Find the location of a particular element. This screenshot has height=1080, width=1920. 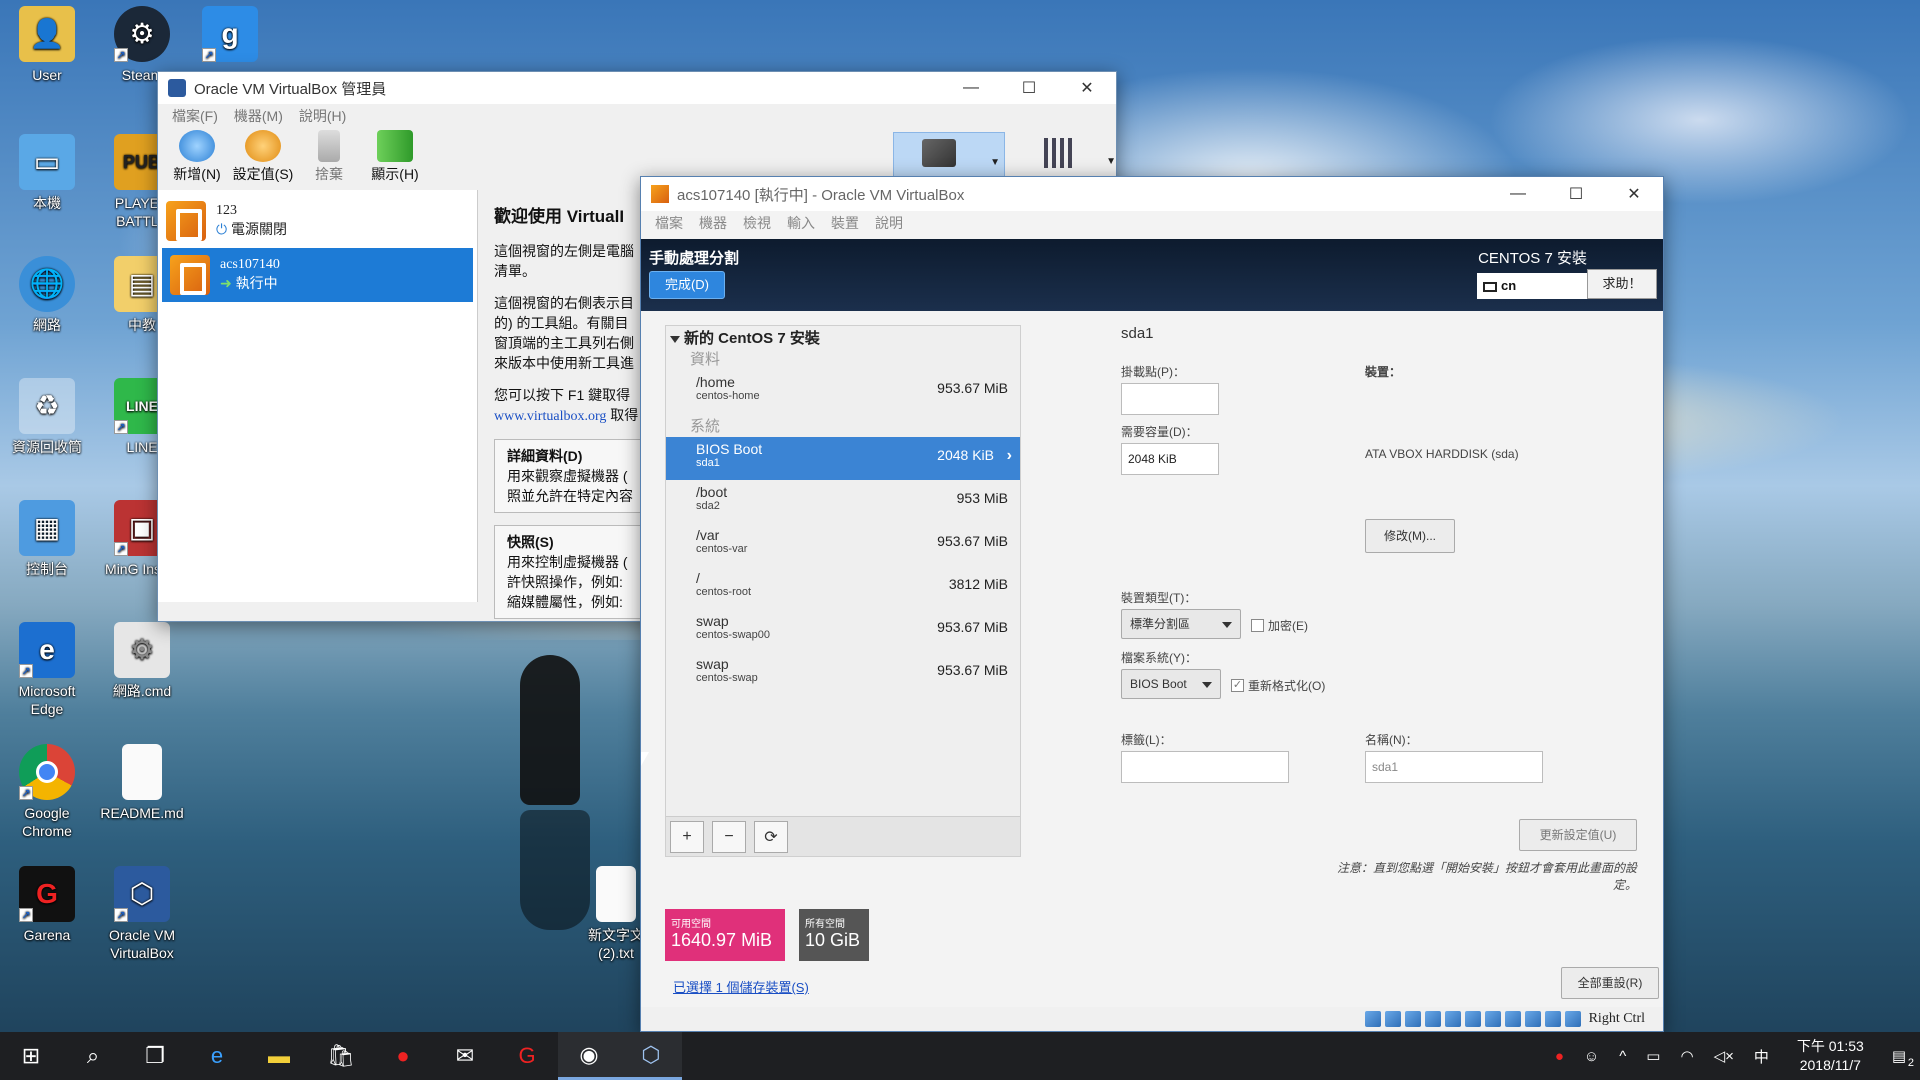

usb-icon is located at coordinates (1452, 1019).